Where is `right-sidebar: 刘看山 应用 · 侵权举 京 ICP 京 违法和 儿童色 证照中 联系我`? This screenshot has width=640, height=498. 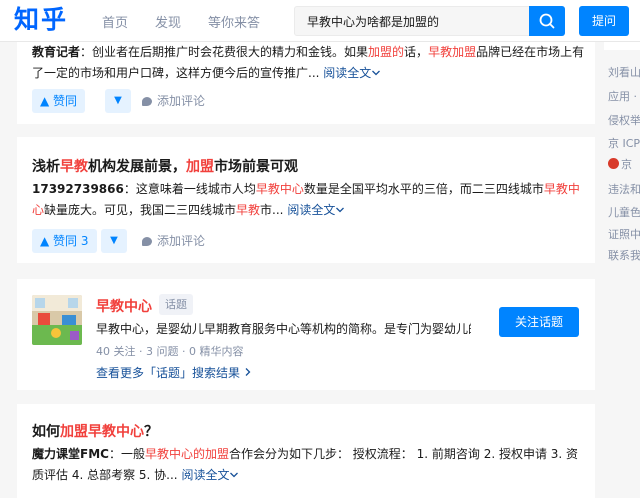
right-sidebar: 刘看山 应用 · 侵权举 京 ICP 京 违法和 儿童色 证照中 联系我 is located at coordinates (622, 270).